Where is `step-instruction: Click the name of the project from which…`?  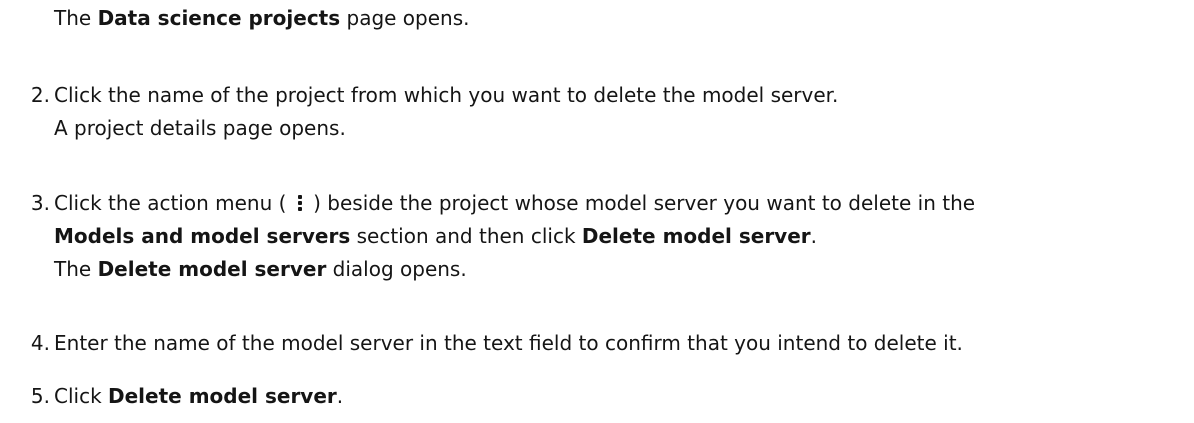
step-instruction: Click the name of the project from which… is located at coordinates (446, 95).